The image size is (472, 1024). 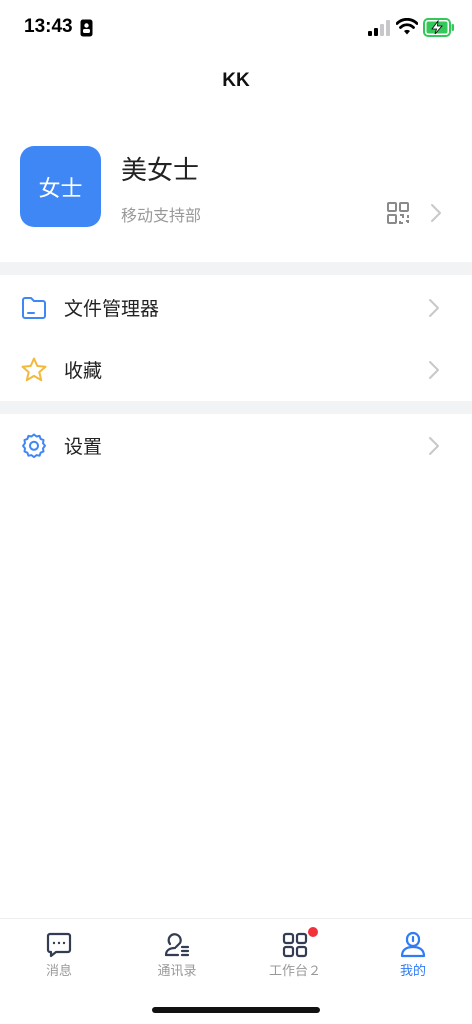 I want to click on profile-card: 女士 美女士 移动支持部, so click(x=236, y=196).